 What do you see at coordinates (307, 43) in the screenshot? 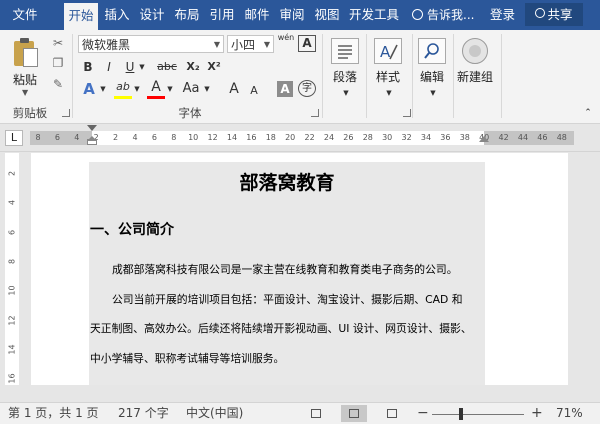
I see `character-border-button: A` at bounding box center [307, 43].